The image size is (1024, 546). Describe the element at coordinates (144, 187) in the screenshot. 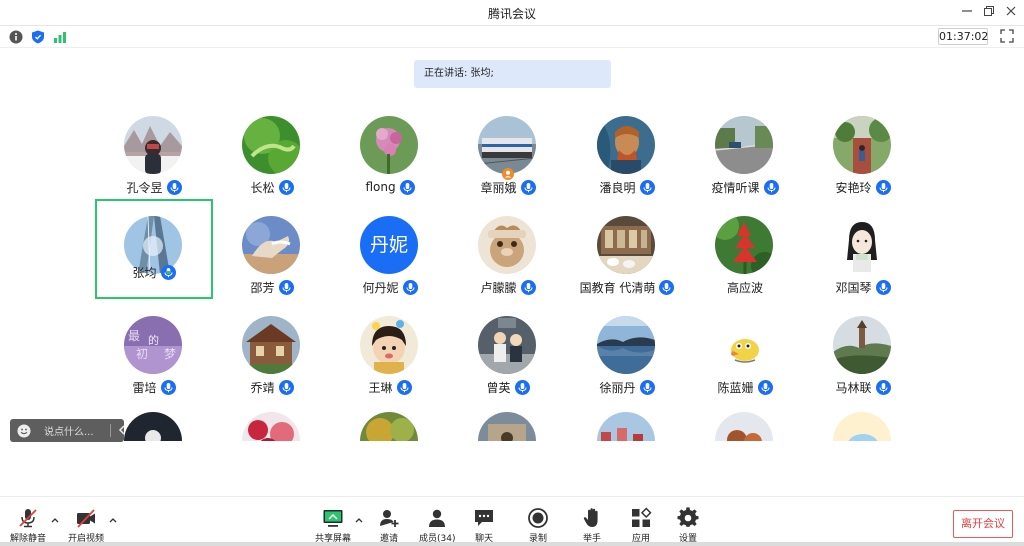

I see `participant-name: 孔令昱` at that location.